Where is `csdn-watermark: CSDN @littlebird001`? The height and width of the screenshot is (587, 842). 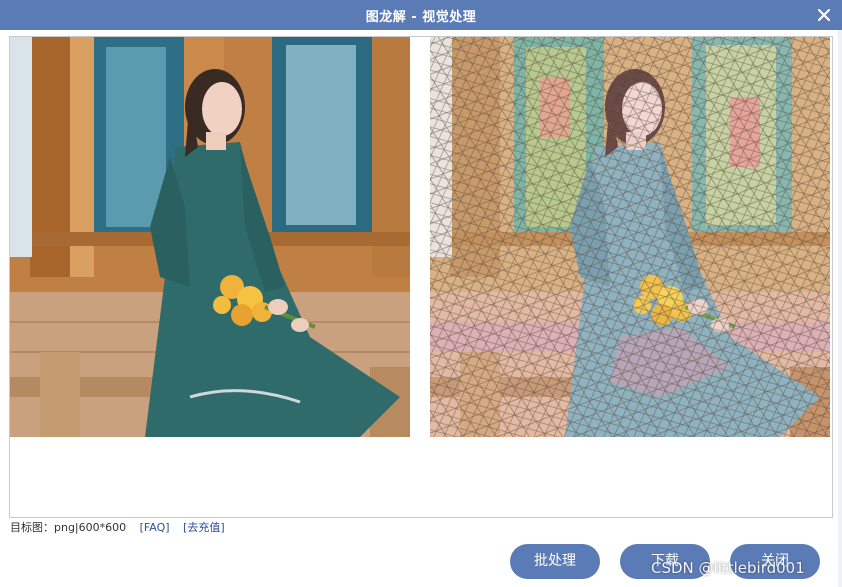
csdn-watermark: CSDN @littlebird001 is located at coordinates (728, 568).